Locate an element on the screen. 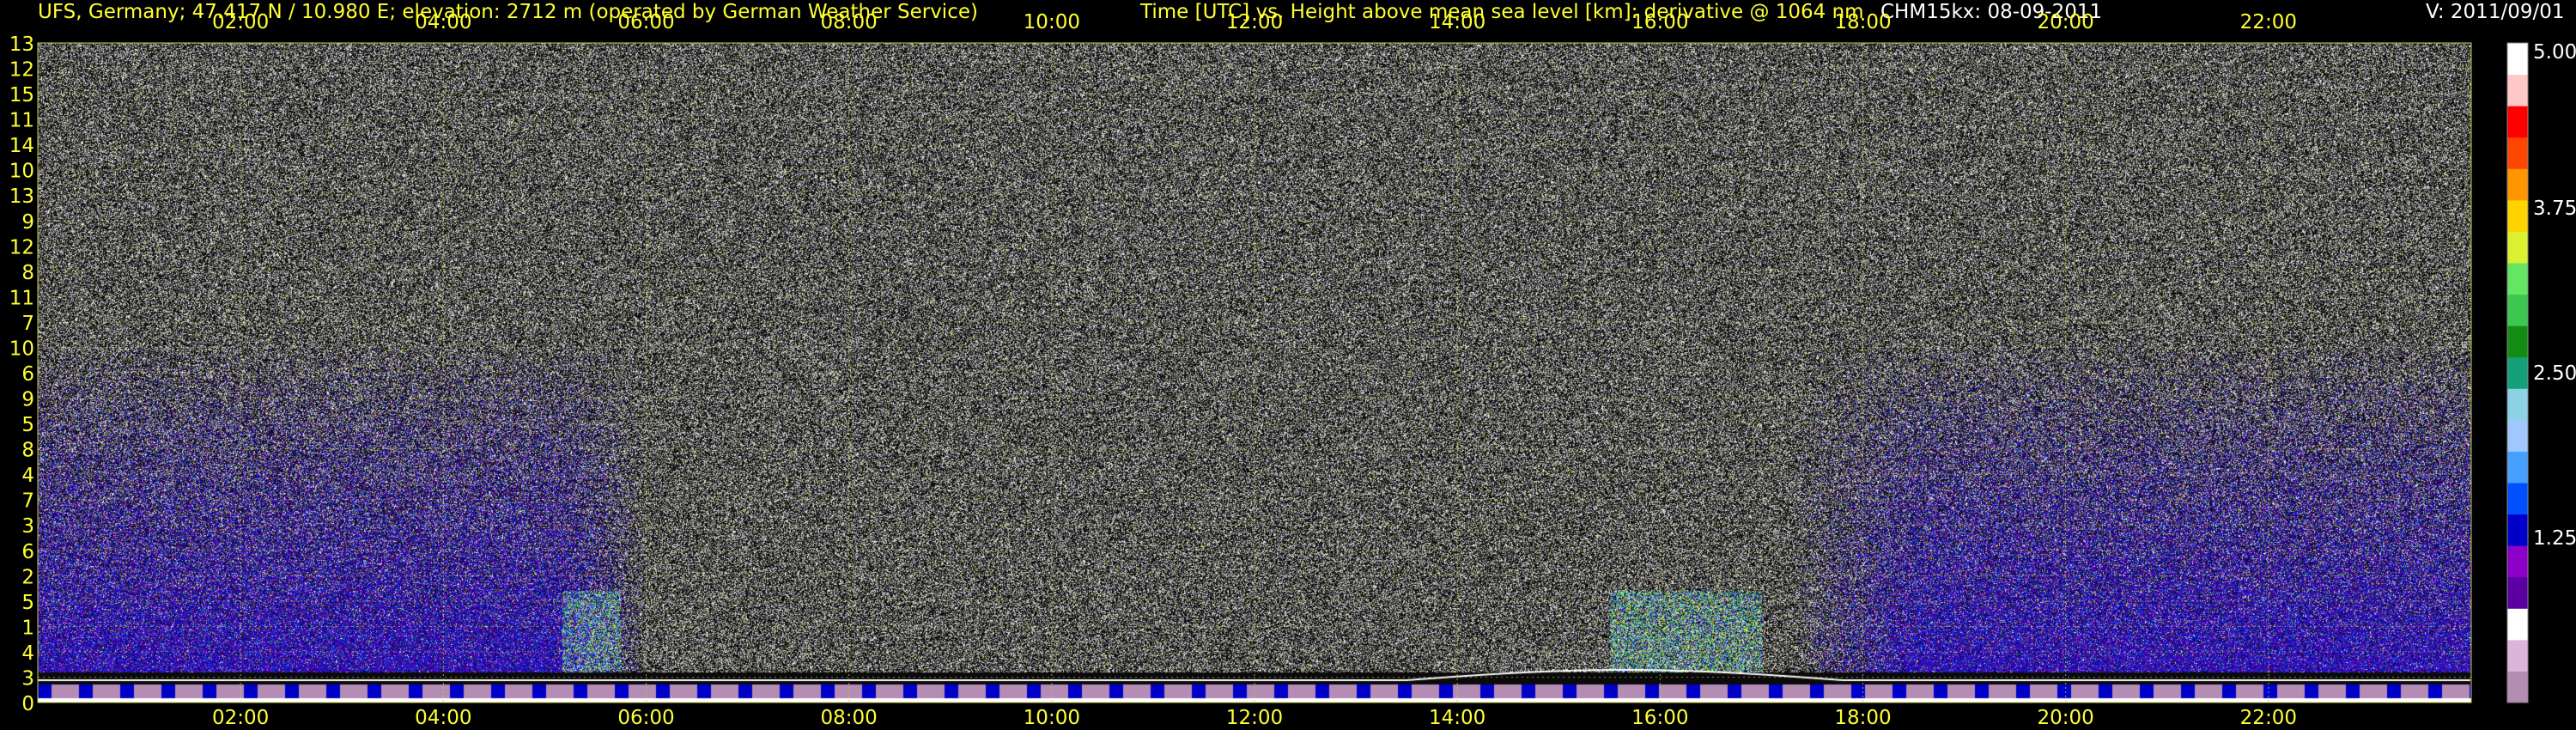 This screenshot has width=2576, height=730. y-tick-label: 15 is located at coordinates (21, 95).